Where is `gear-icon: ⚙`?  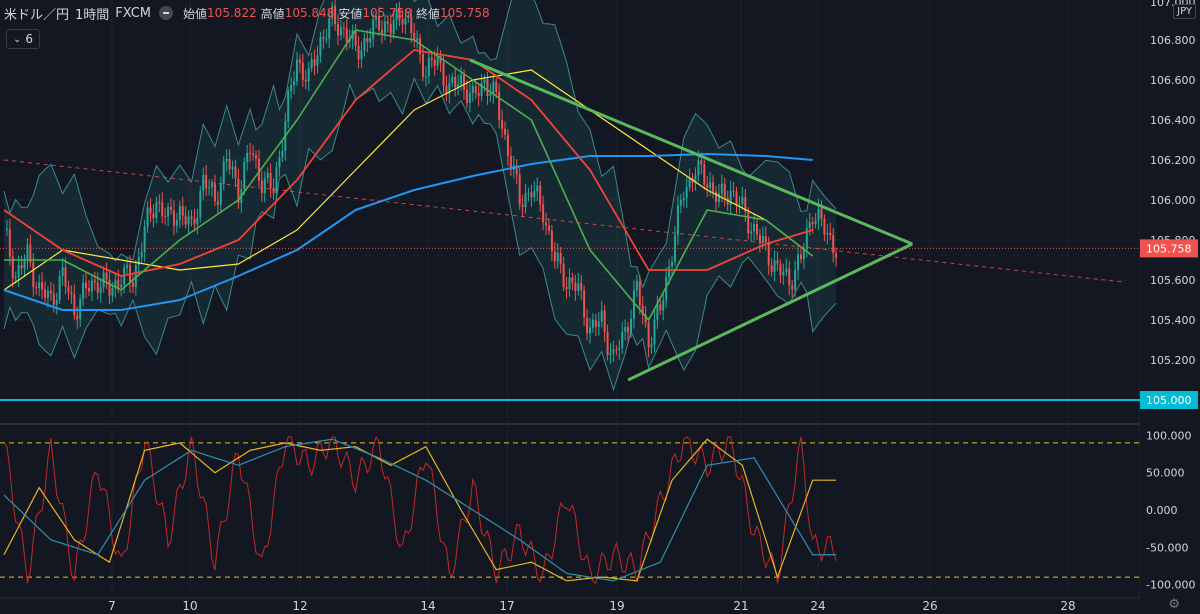 gear-icon: ⚙ is located at coordinates (1174, 604).